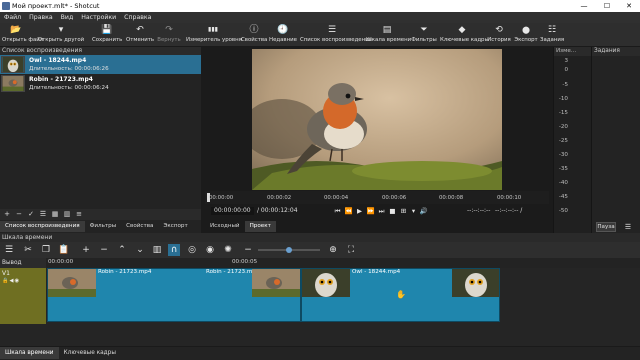 The height and width of the screenshot is (360, 640). I want to click on history-button: ⟲ История, so click(499, 35).